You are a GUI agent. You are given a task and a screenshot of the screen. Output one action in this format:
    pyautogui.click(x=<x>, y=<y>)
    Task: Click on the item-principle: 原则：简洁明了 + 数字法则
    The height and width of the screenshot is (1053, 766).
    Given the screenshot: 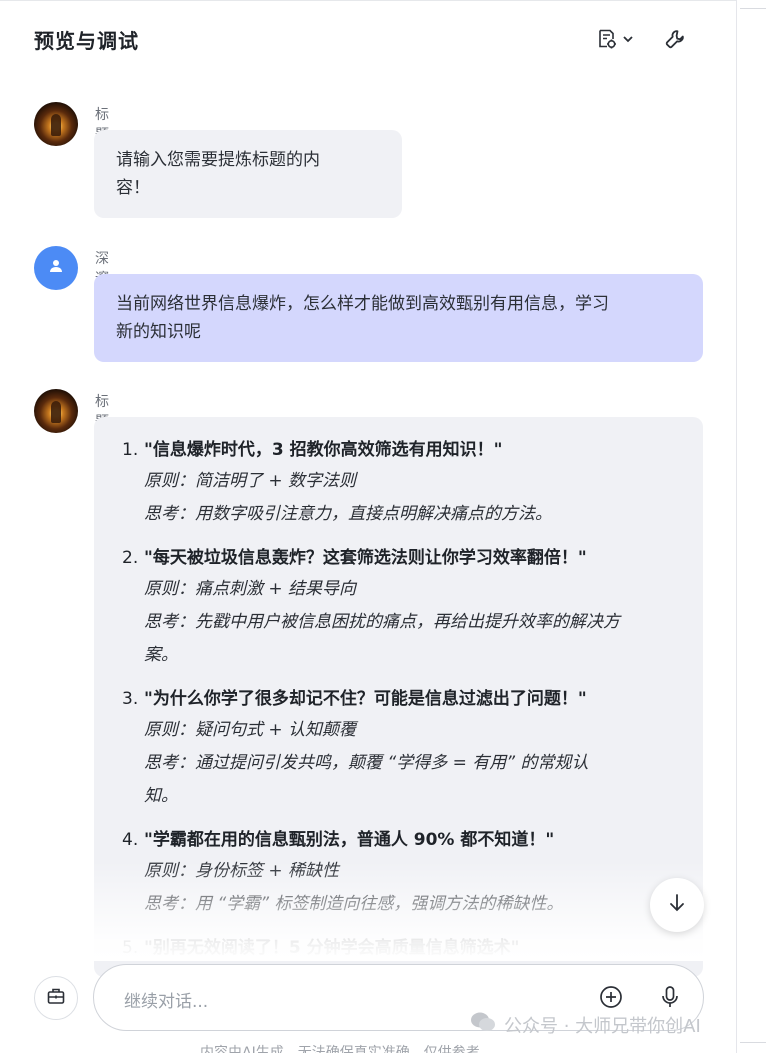 What is the action you would take?
    pyautogui.click(x=250, y=481)
    